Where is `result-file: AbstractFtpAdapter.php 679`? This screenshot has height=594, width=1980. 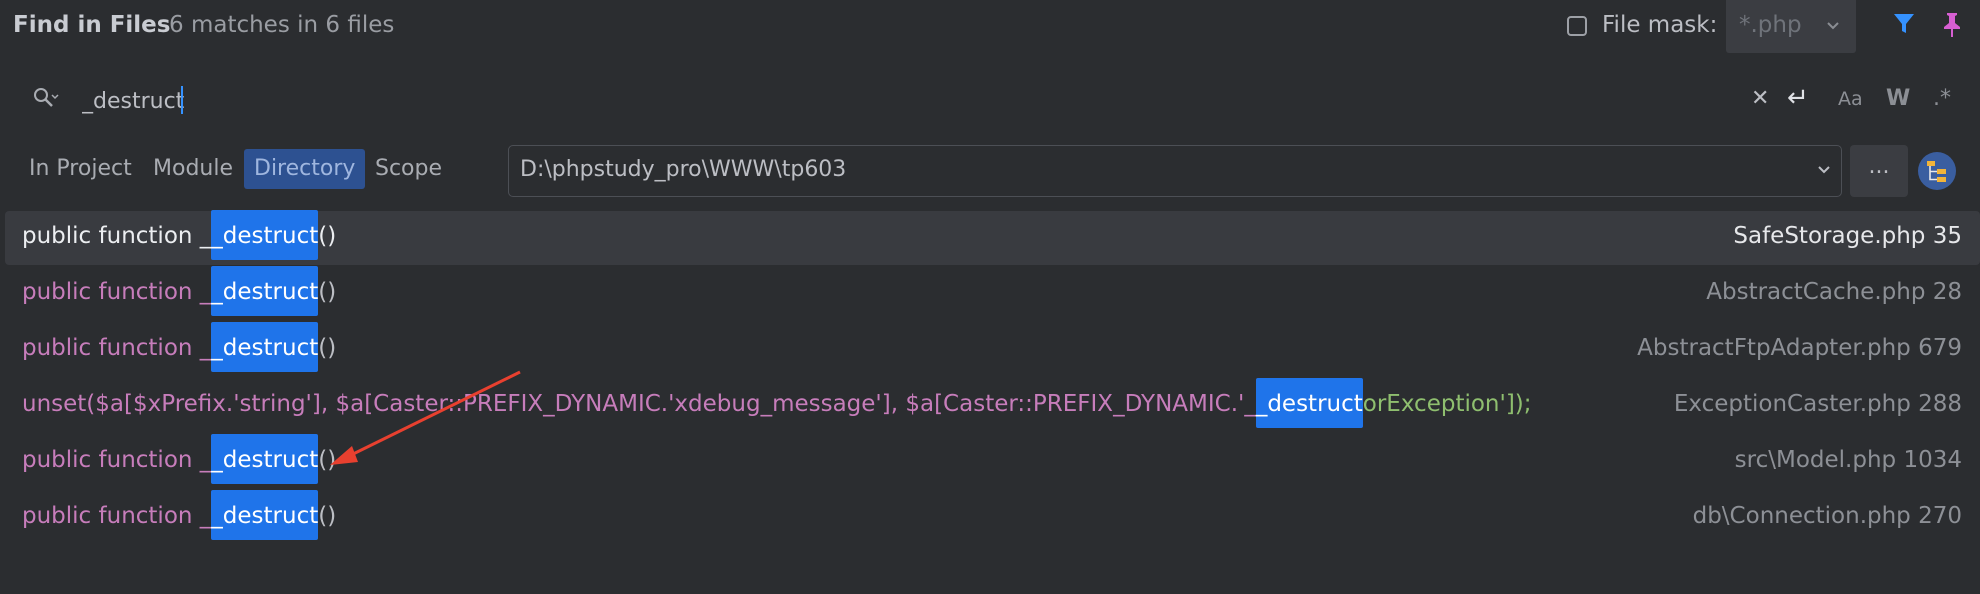 result-file: AbstractFtpAdapter.php 679 is located at coordinates (1799, 348).